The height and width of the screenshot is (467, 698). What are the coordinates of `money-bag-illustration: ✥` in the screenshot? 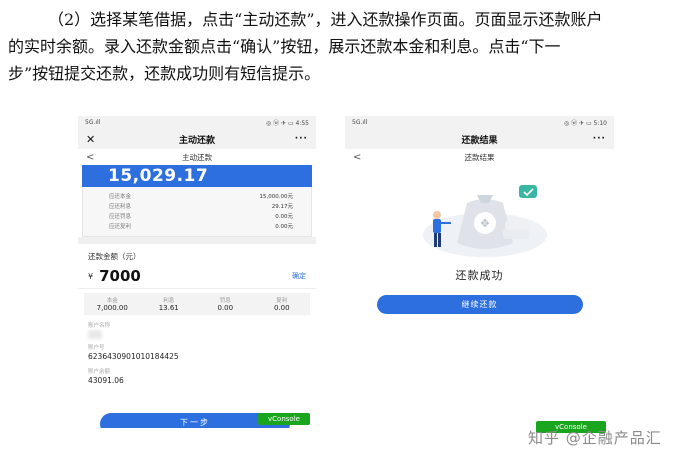 It's located at (485, 221).